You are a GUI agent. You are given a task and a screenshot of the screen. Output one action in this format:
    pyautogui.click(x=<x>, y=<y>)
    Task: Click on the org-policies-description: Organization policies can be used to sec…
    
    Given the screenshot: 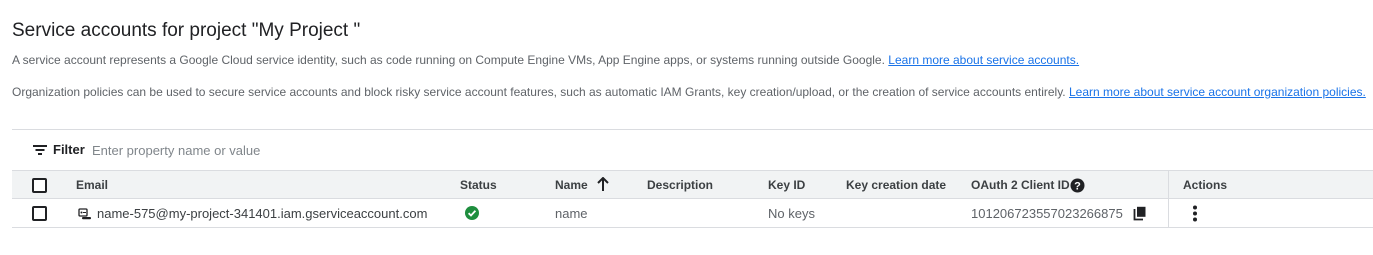 What is the action you would take?
    pyautogui.click(x=689, y=92)
    